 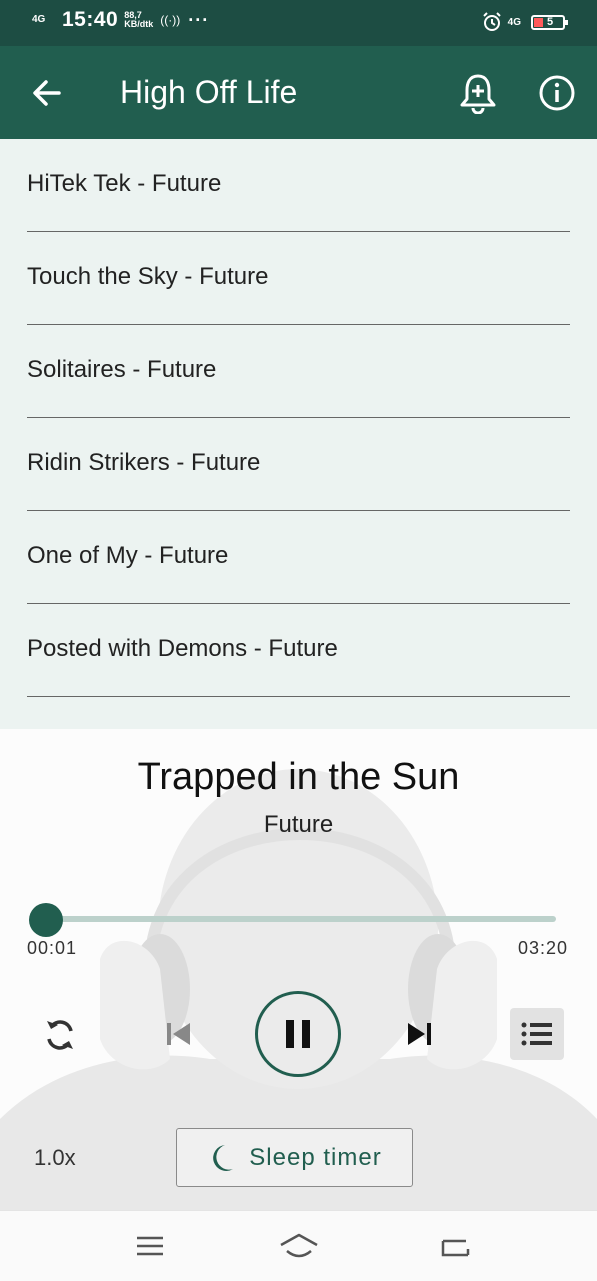 What do you see at coordinates (47, 93) in the screenshot?
I see `back-arrow-icon` at bounding box center [47, 93].